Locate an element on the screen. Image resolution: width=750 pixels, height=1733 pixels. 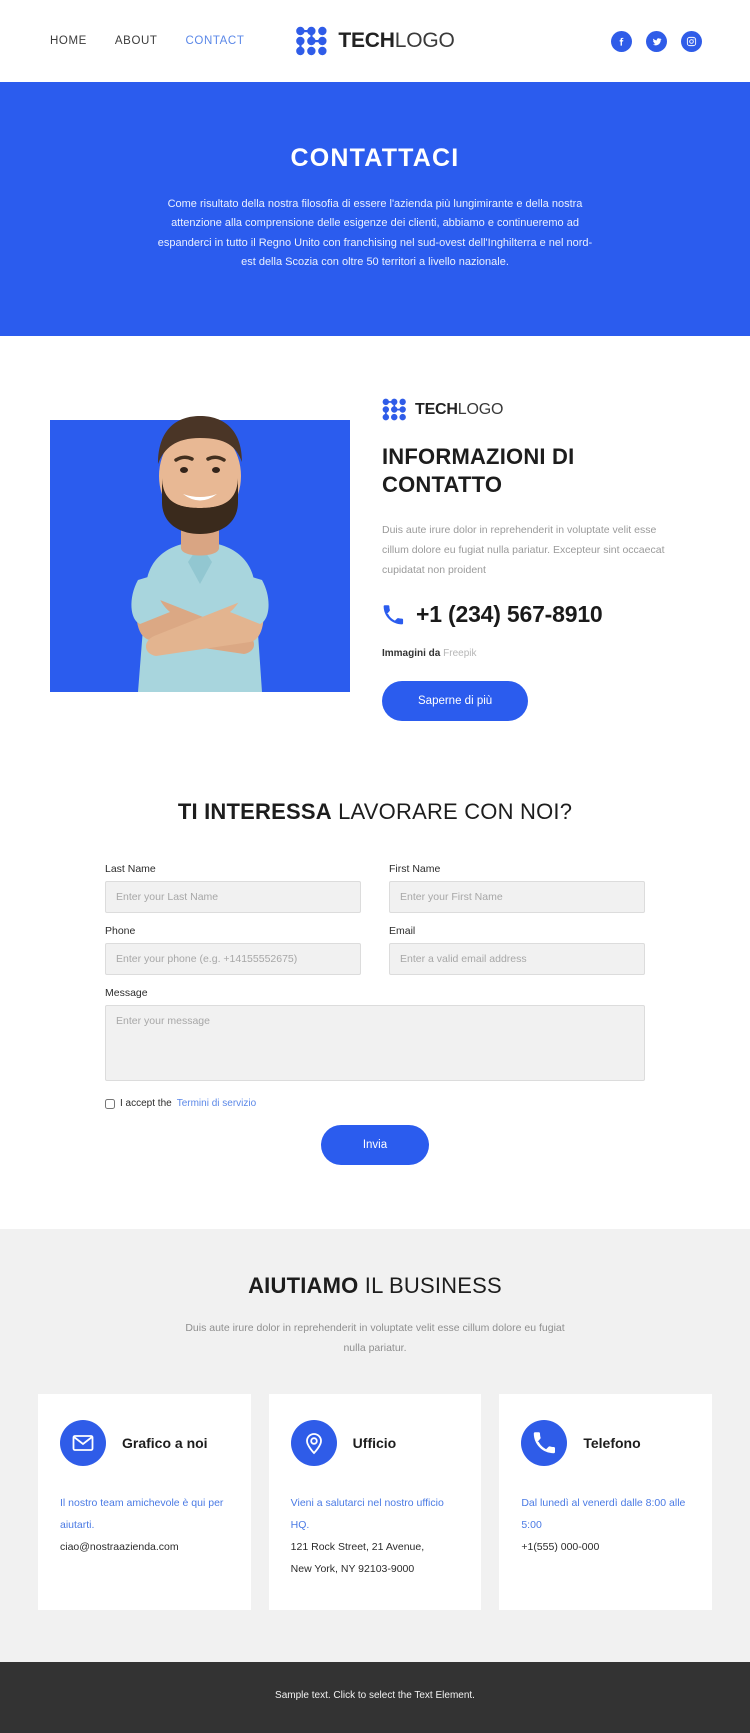
twitter-icon is located at coordinates (656, 41).